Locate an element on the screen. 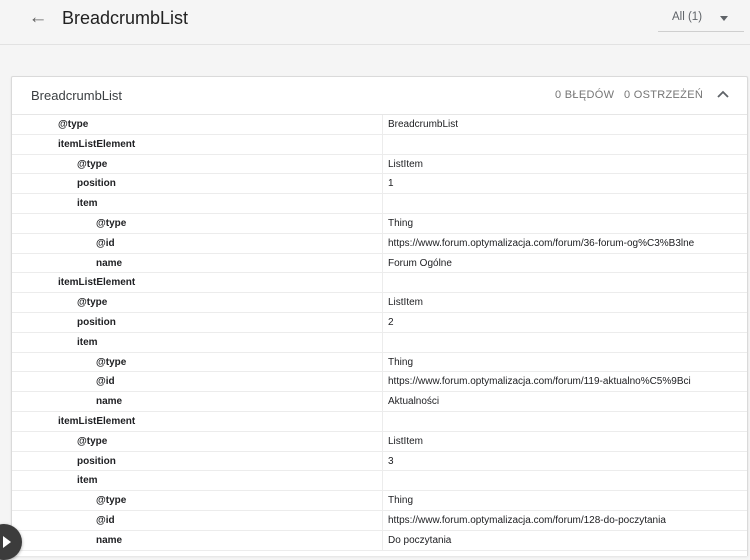 The height and width of the screenshot is (560, 750). property-value: 2 is located at coordinates (391, 322).